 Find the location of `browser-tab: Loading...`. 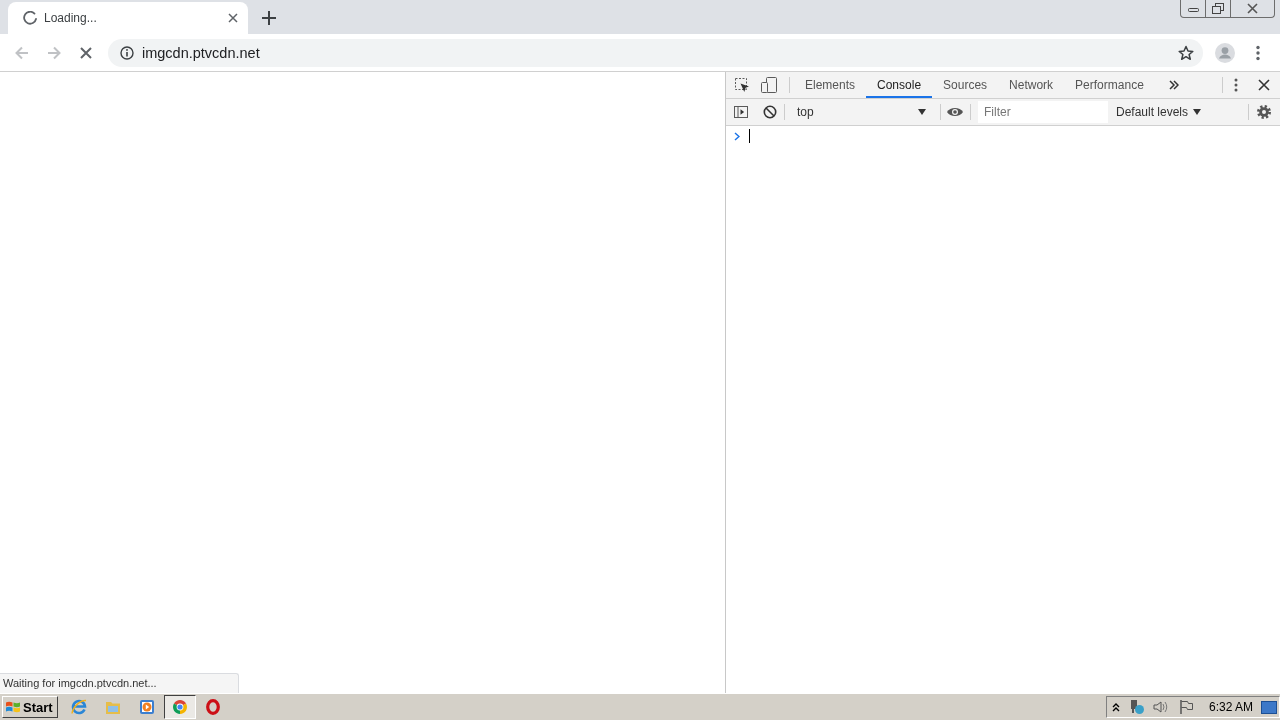

browser-tab: Loading... is located at coordinates (128, 18).